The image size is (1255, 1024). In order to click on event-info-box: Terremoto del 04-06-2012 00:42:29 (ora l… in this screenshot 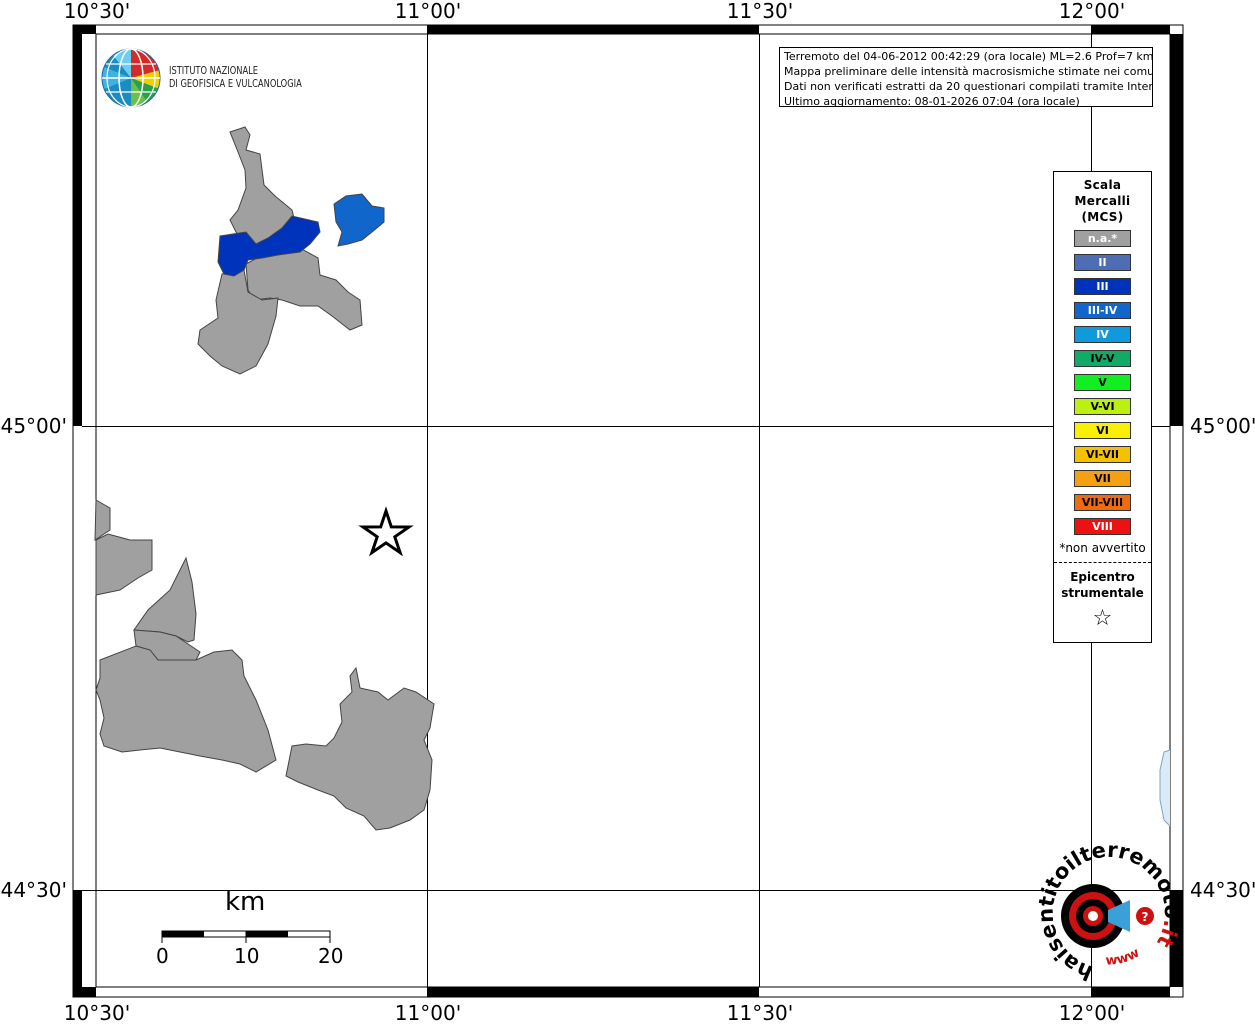, I will do `click(966, 77)`.